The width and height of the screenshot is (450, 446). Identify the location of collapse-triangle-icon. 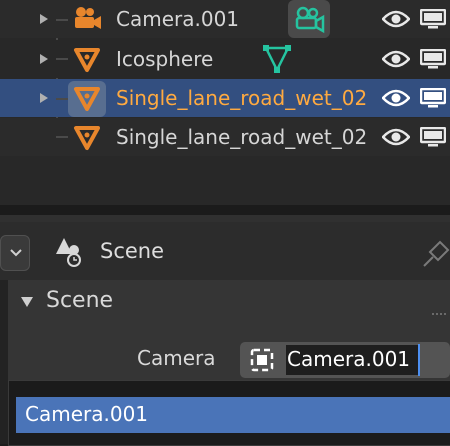
(27, 302).